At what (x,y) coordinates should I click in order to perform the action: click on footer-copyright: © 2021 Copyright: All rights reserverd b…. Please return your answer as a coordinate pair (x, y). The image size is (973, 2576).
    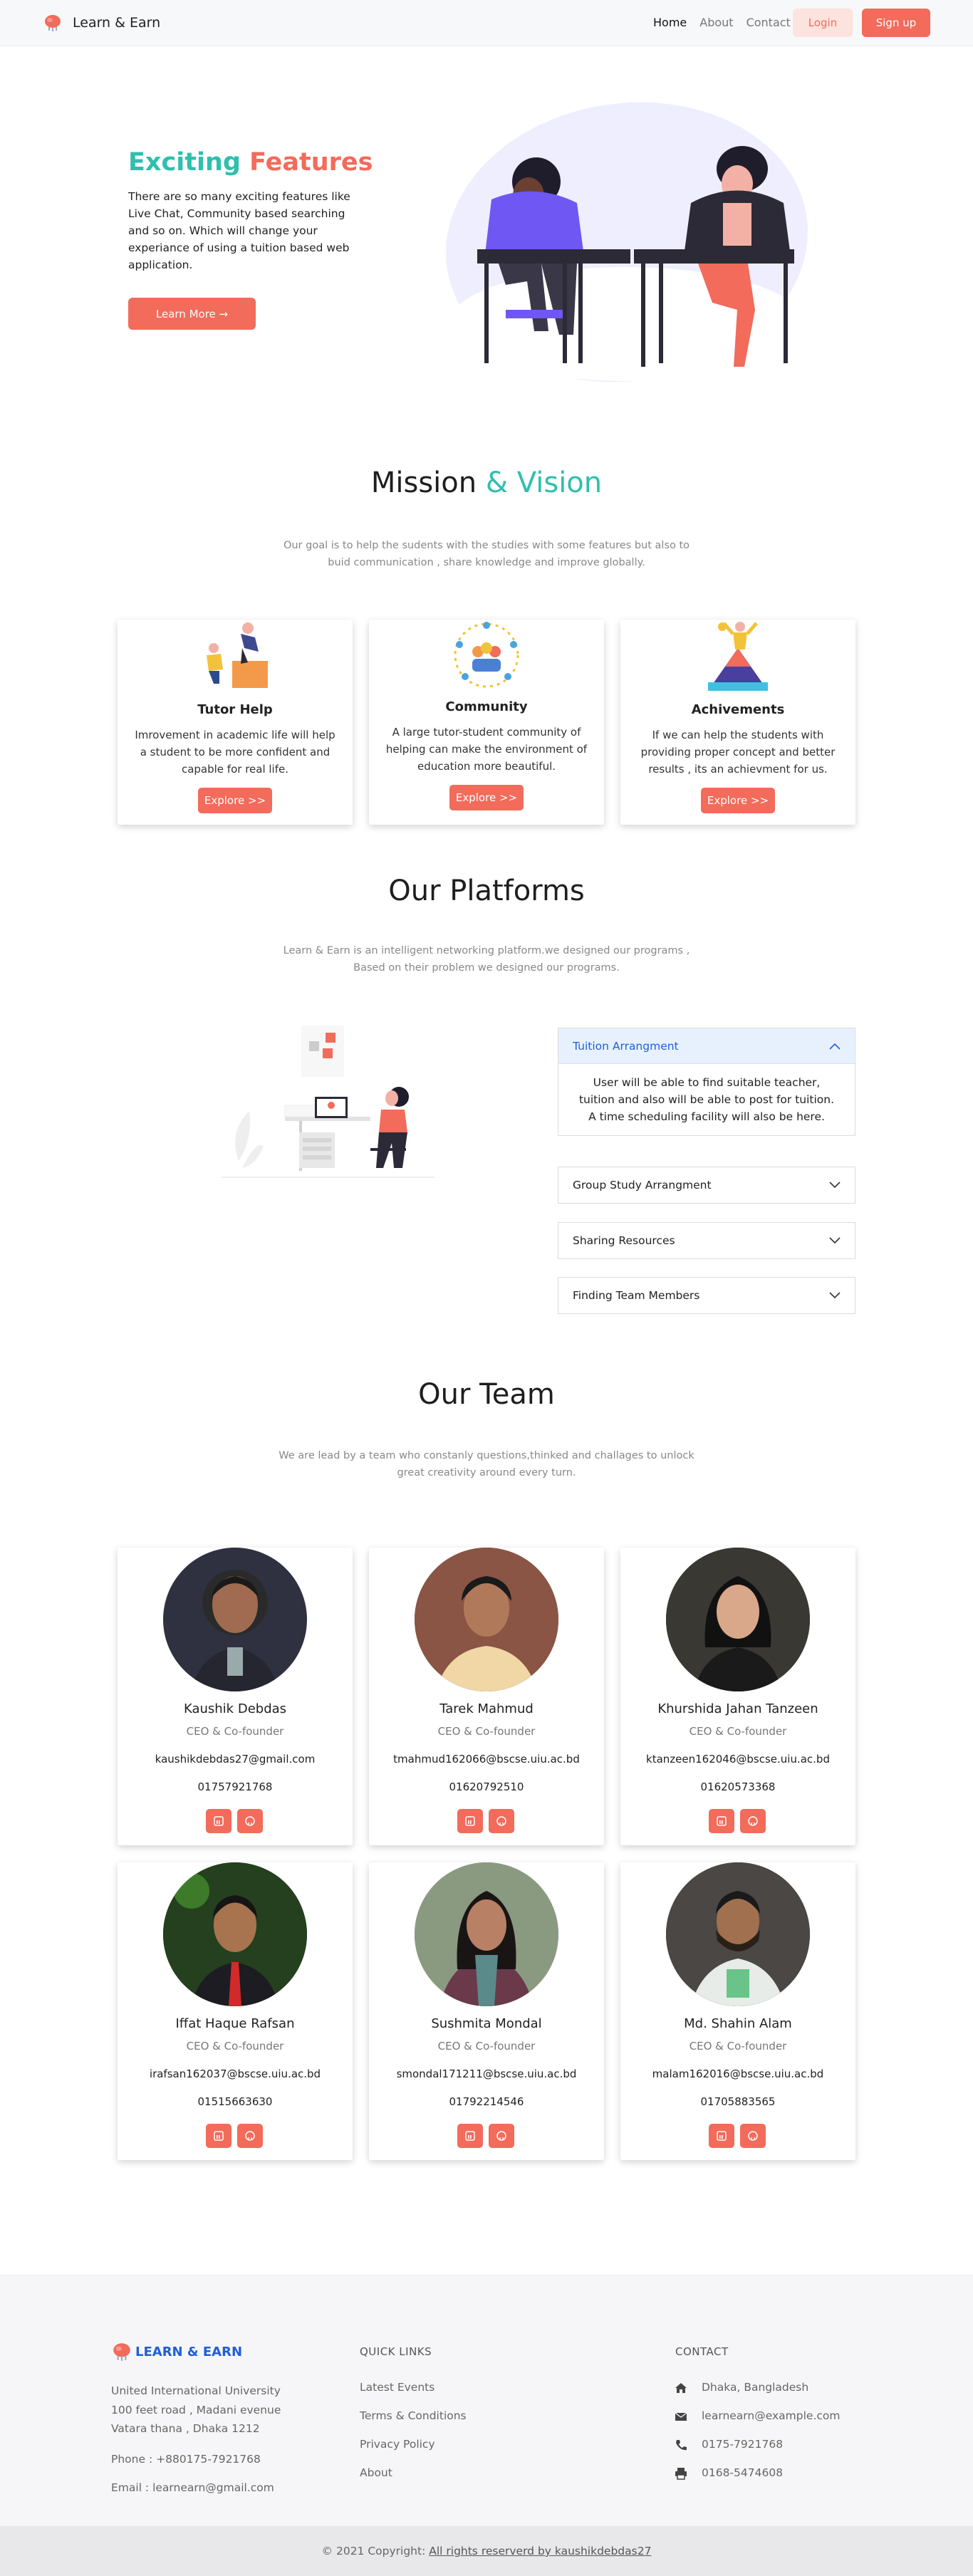
    Looking at the image, I should click on (486, 2551).